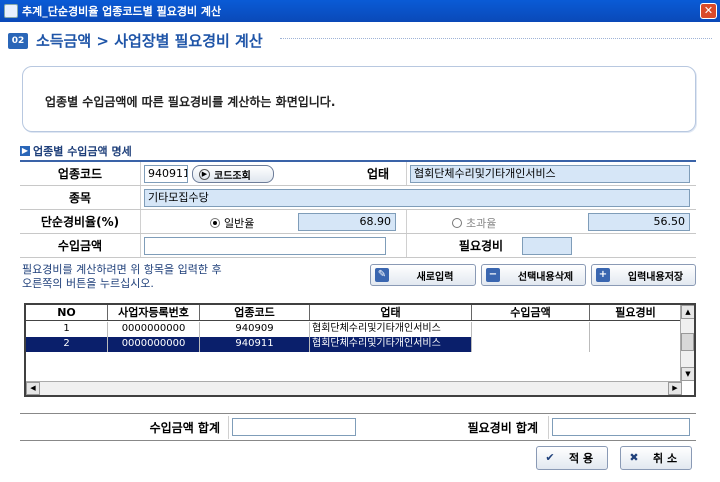  What do you see at coordinates (67, 312) in the screenshot?
I see `column-header-no: NO` at bounding box center [67, 312].